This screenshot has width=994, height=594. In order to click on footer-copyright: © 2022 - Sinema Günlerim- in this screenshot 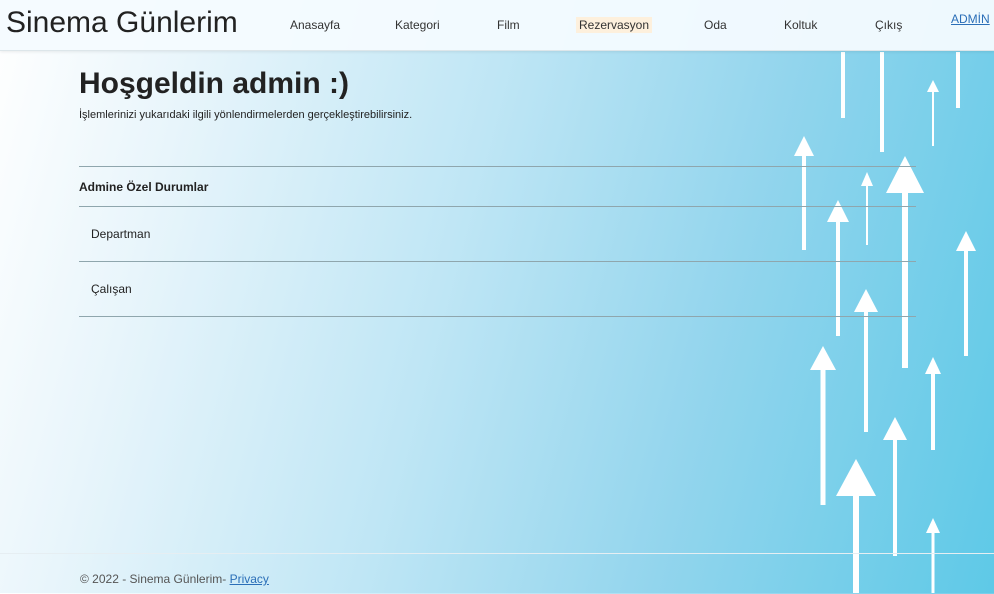, I will do `click(153, 579)`.